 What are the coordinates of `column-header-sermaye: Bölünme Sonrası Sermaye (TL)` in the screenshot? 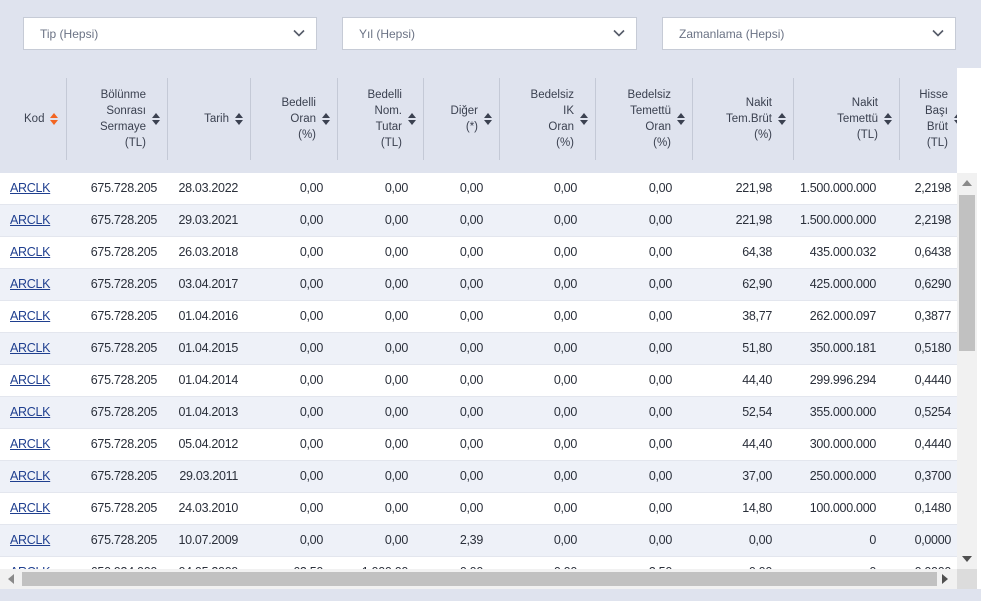 It's located at (117, 119).